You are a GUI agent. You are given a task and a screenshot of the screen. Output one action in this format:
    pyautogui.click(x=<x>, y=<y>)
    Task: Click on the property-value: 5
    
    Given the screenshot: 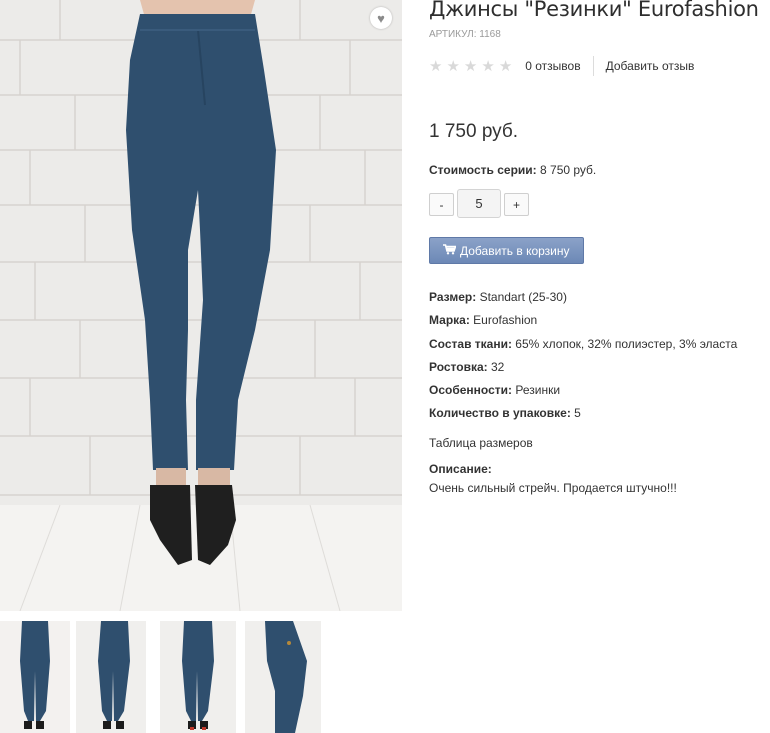 What is the action you would take?
    pyautogui.click(x=577, y=413)
    